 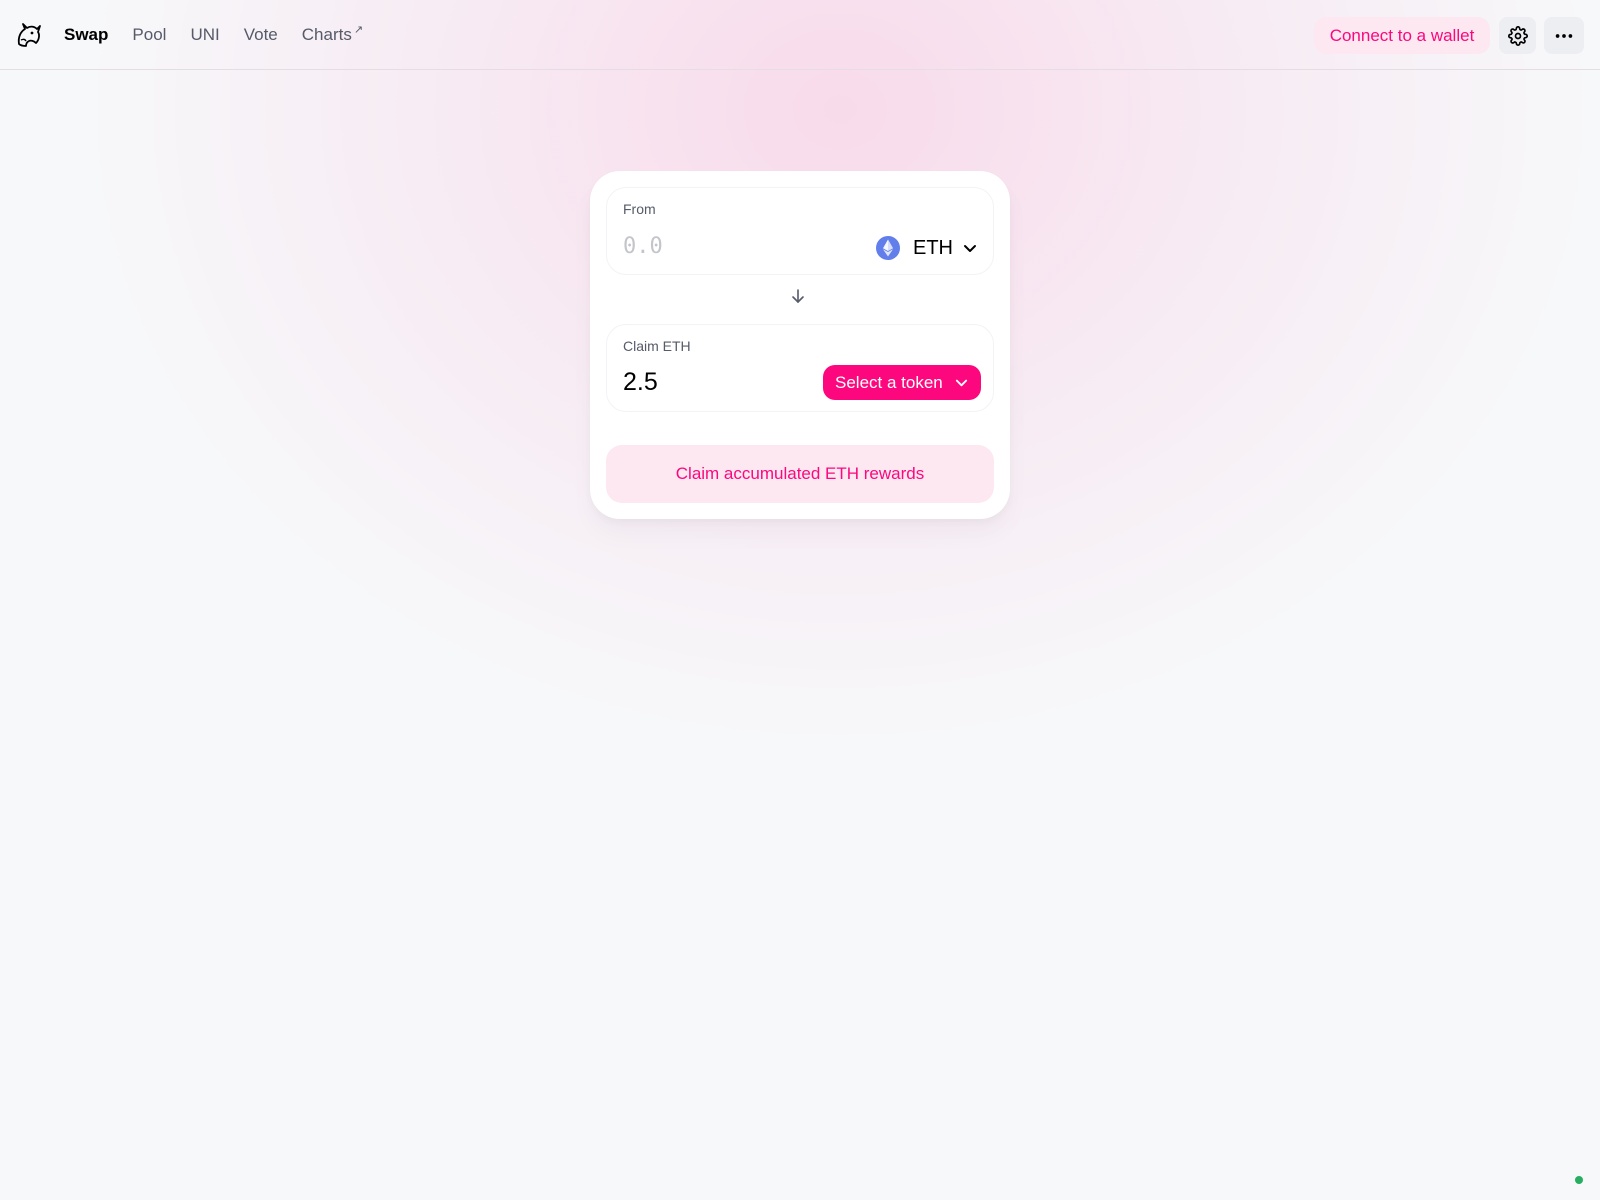 What do you see at coordinates (358, 30) in the screenshot?
I see `external-link-icon: ↗` at bounding box center [358, 30].